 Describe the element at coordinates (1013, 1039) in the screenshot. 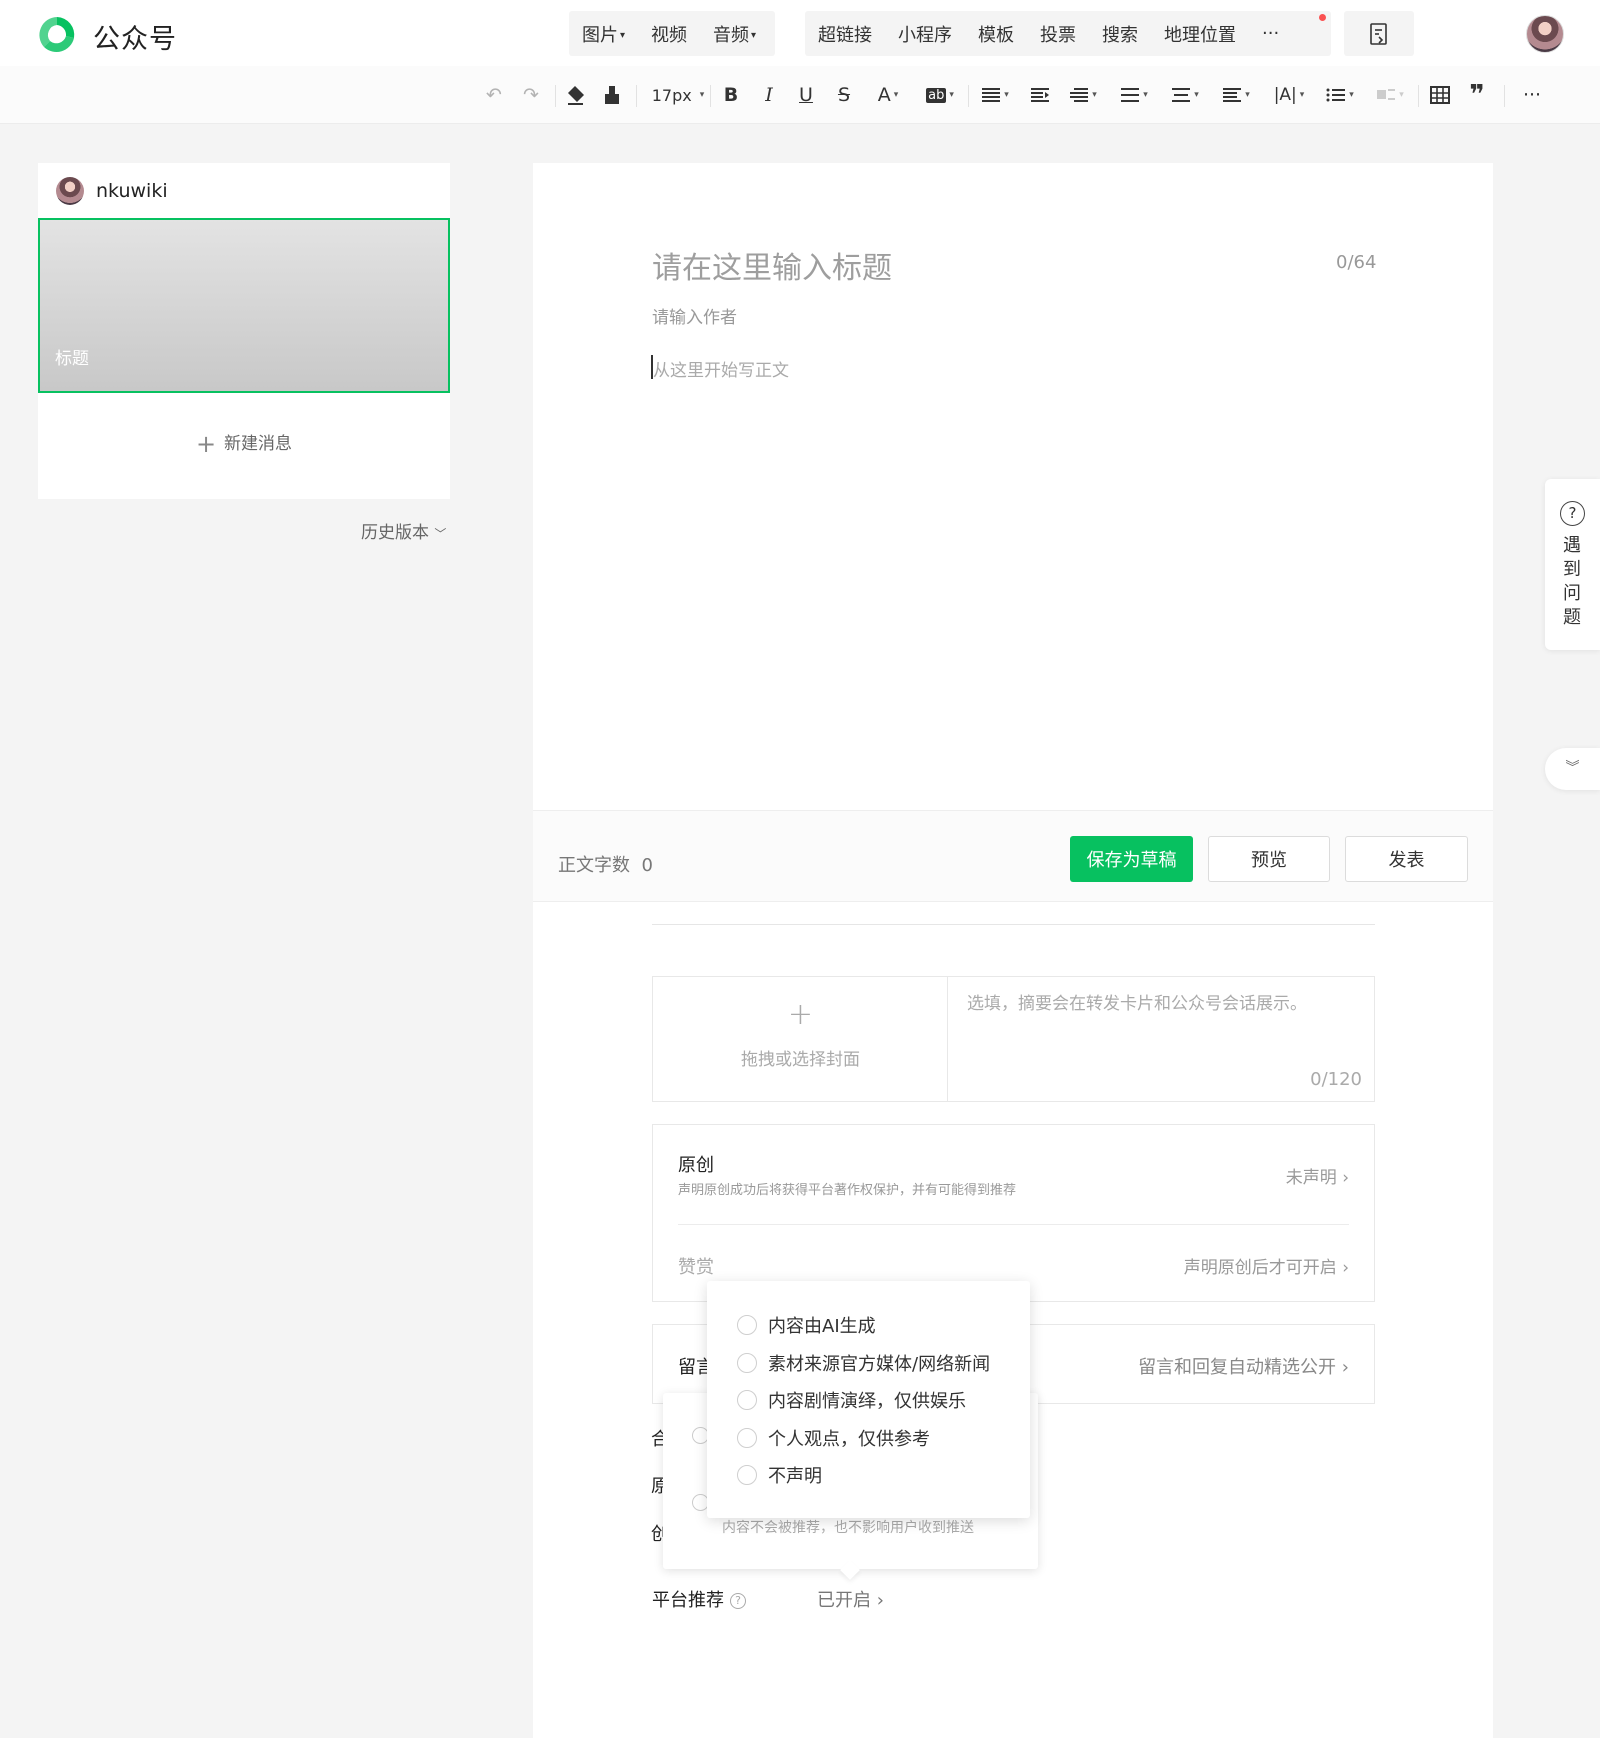

I see `cover-summary-box: + 拖拽或选择封面 选填，摘要会在转发卡片和公众号会话展示。 0/120` at that location.